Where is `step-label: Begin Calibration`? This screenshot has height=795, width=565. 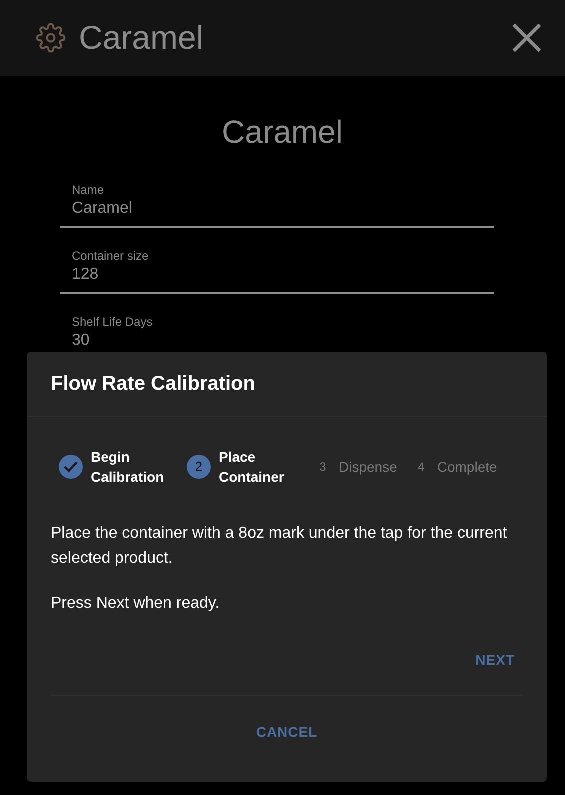
step-label: Begin Calibration is located at coordinates (128, 467).